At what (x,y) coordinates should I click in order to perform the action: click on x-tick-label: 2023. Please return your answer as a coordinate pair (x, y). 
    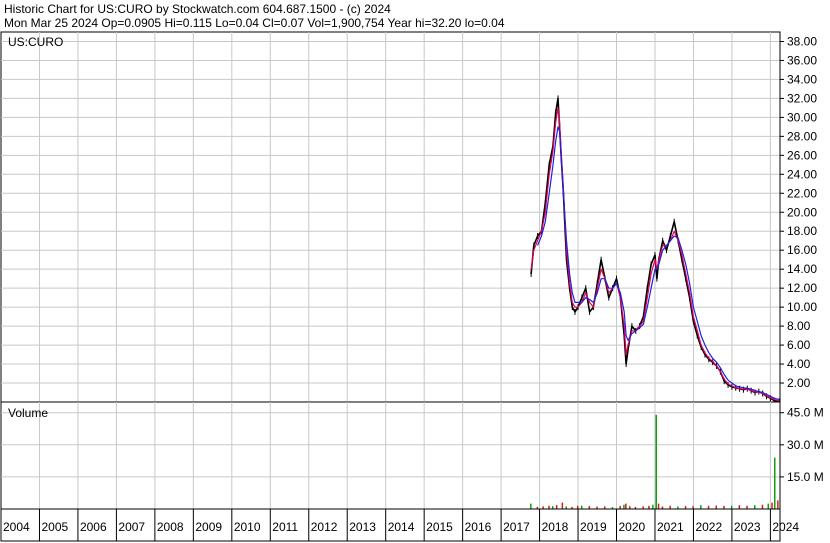
    Looking at the image, I should click on (747, 527).